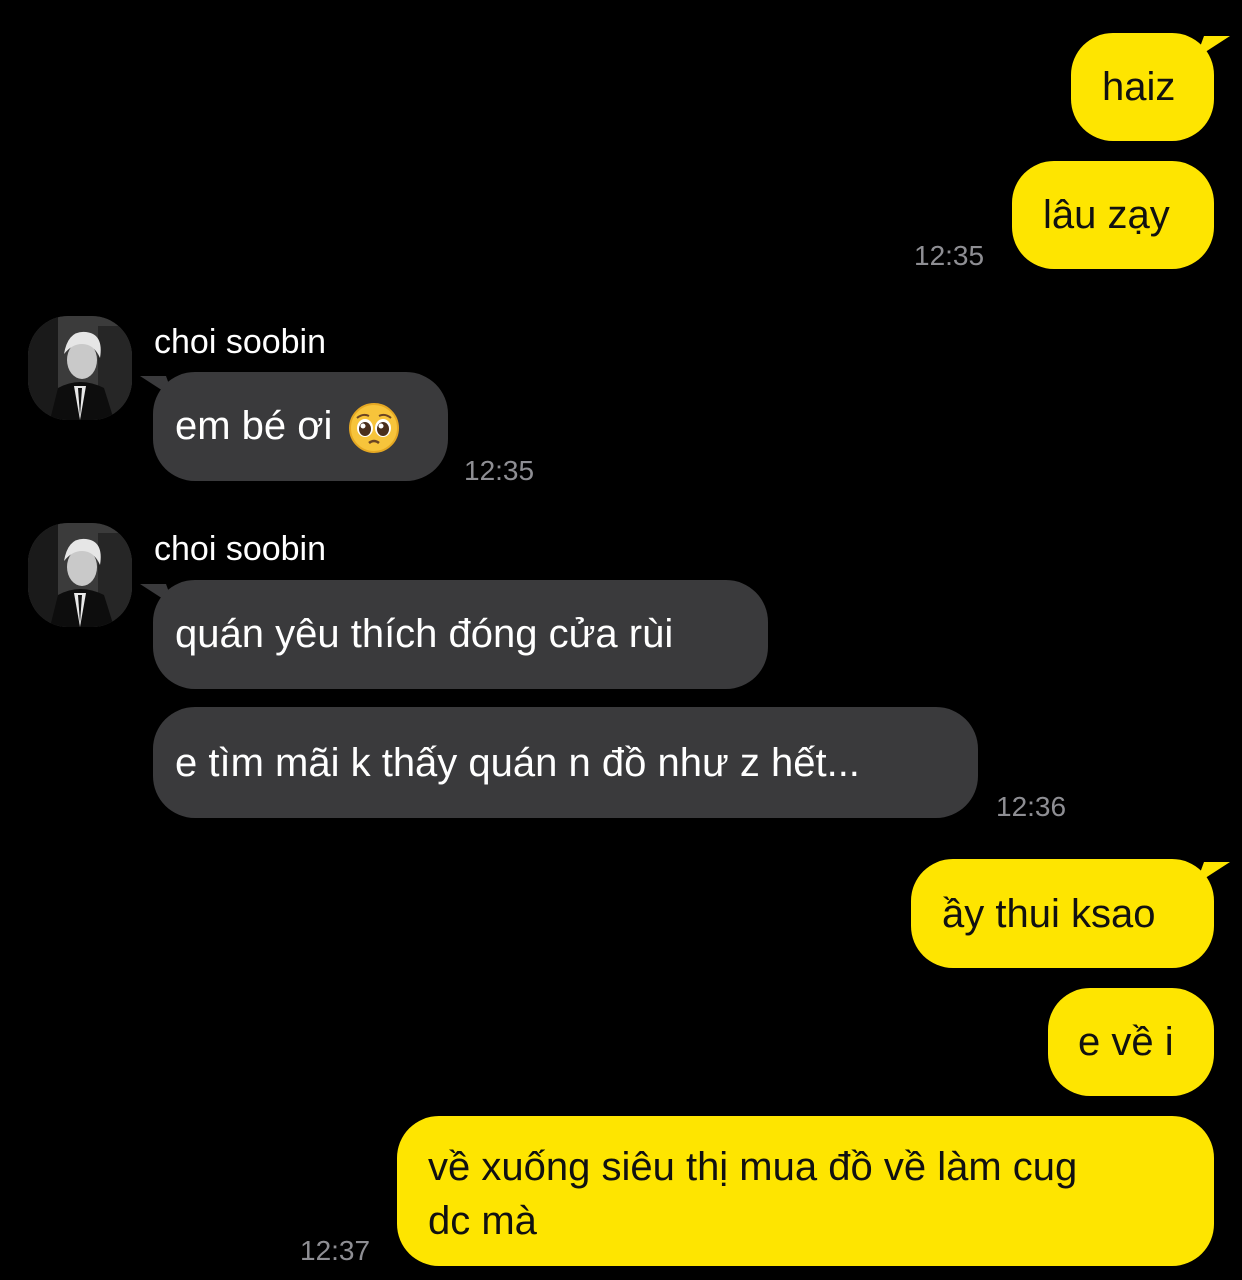  I want to click on sent-message-bubble: haiz, so click(1142, 87).